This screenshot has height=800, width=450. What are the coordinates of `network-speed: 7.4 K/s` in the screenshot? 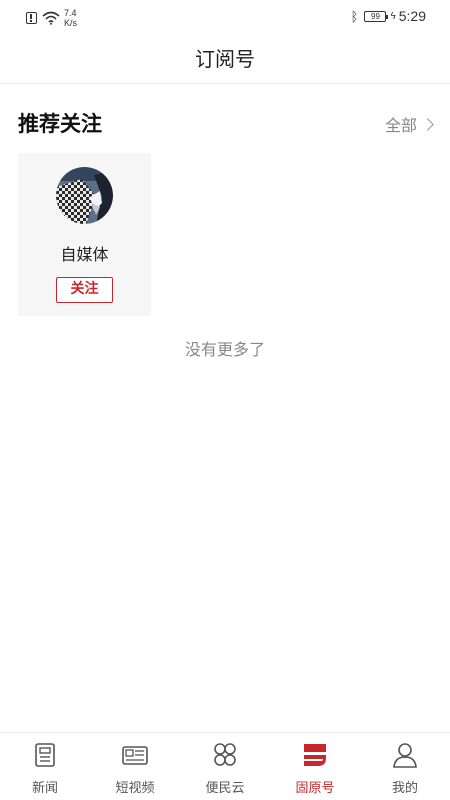 It's located at (70, 18).